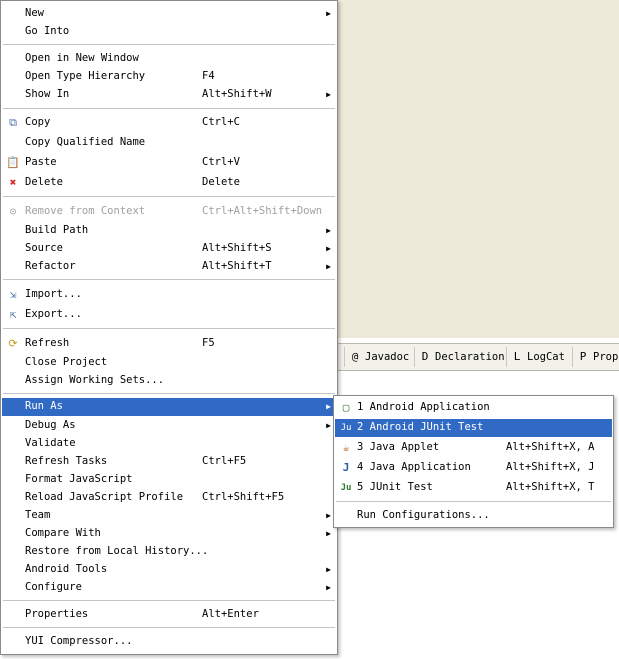 This screenshot has height=659, width=619. Describe the element at coordinates (44, 406) in the screenshot. I see `menu-item-label: Run As` at that location.